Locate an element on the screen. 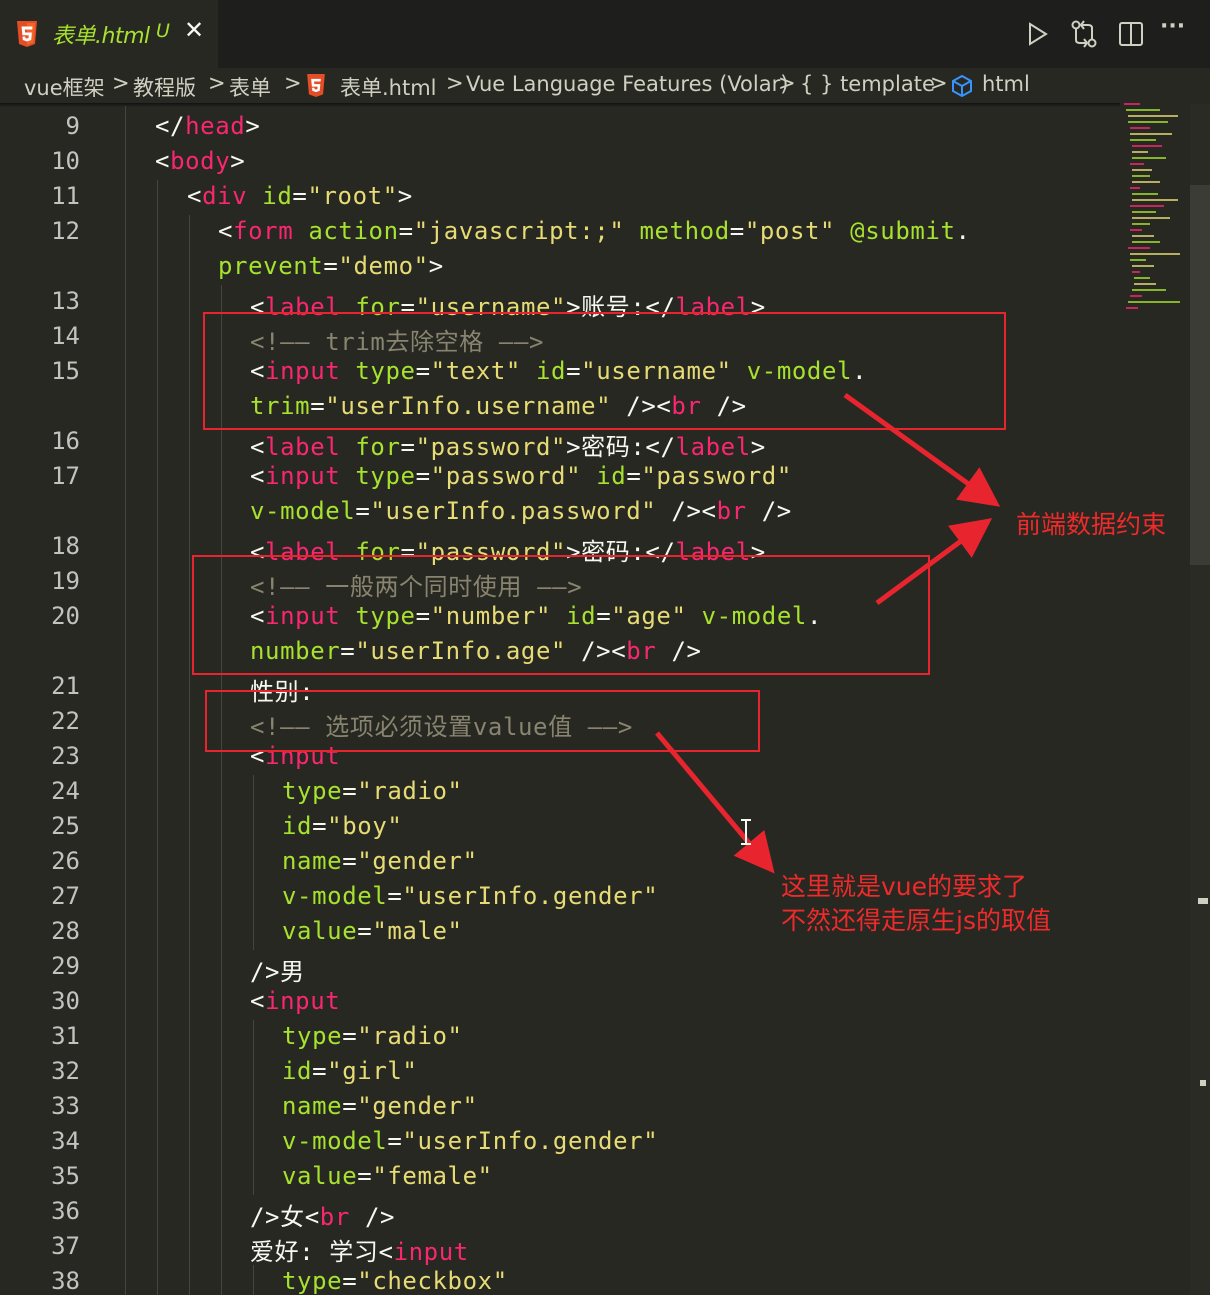  code-line: <div id="root"> is located at coordinates (300, 196).